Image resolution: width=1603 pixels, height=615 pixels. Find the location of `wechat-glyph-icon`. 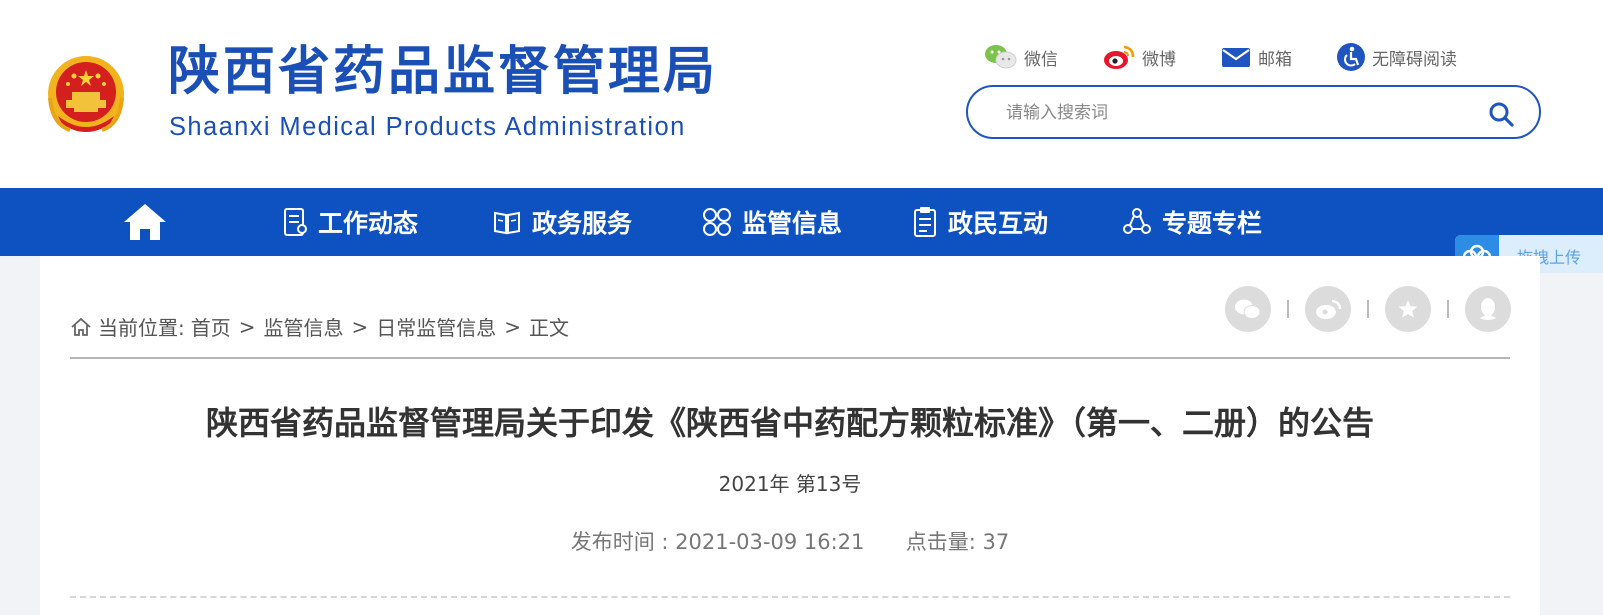

wechat-glyph-icon is located at coordinates (1248, 309).